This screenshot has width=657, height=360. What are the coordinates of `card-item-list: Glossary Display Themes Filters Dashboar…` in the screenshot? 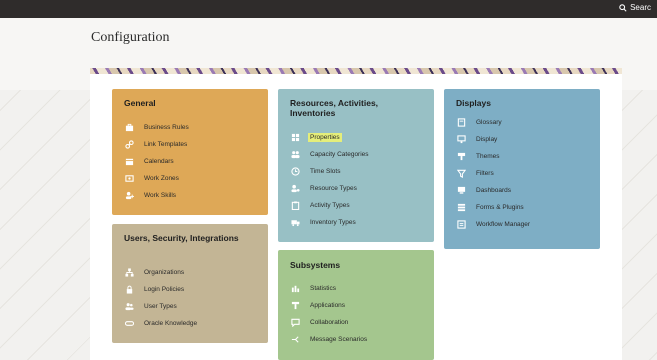 It's located at (493, 173).